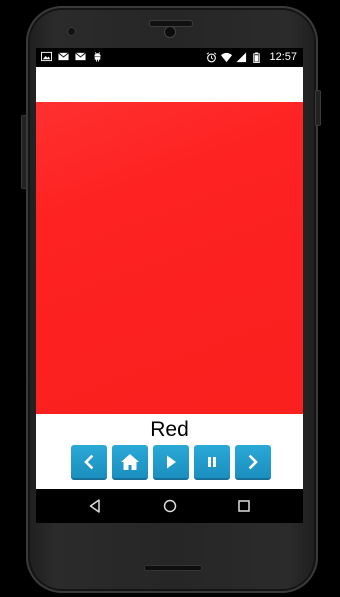  I want to click on back-icon, so click(95, 506).